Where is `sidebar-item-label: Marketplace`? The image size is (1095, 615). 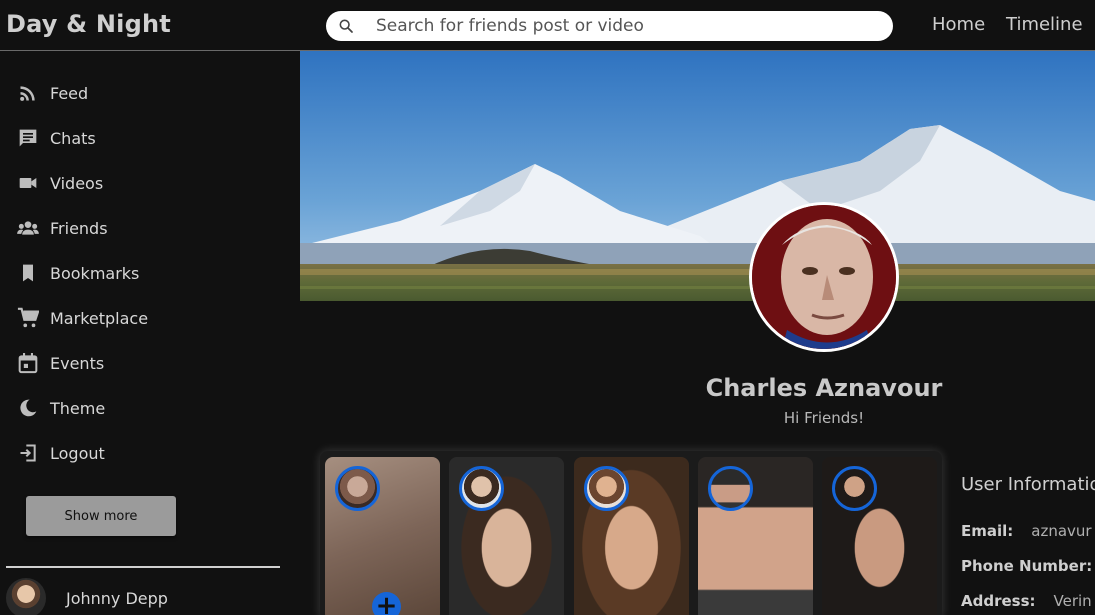
sidebar-item-label: Marketplace is located at coordinates (99, 318).